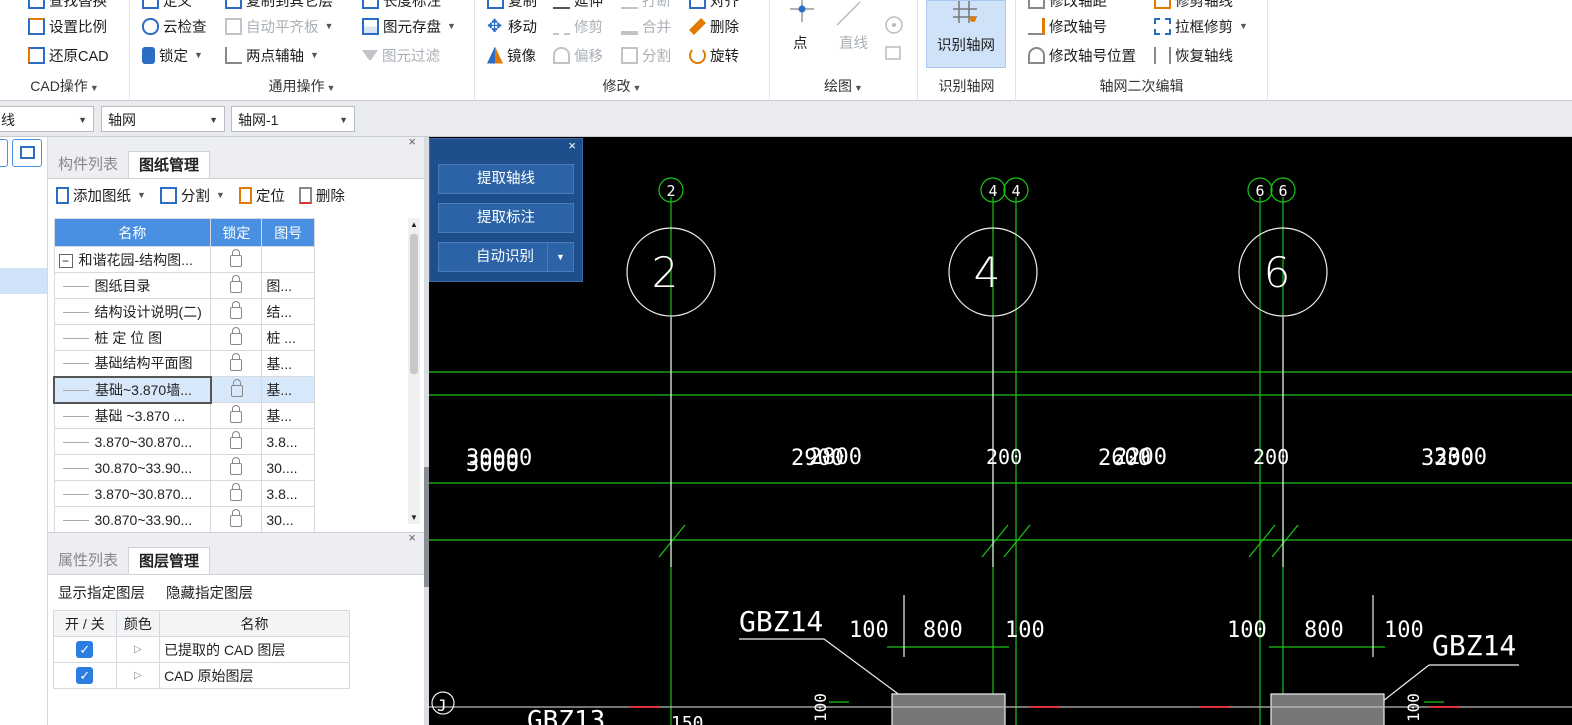 This screenshot has width=1572, height=725. I want to click on merge-button: 合并, so click(646, 26).